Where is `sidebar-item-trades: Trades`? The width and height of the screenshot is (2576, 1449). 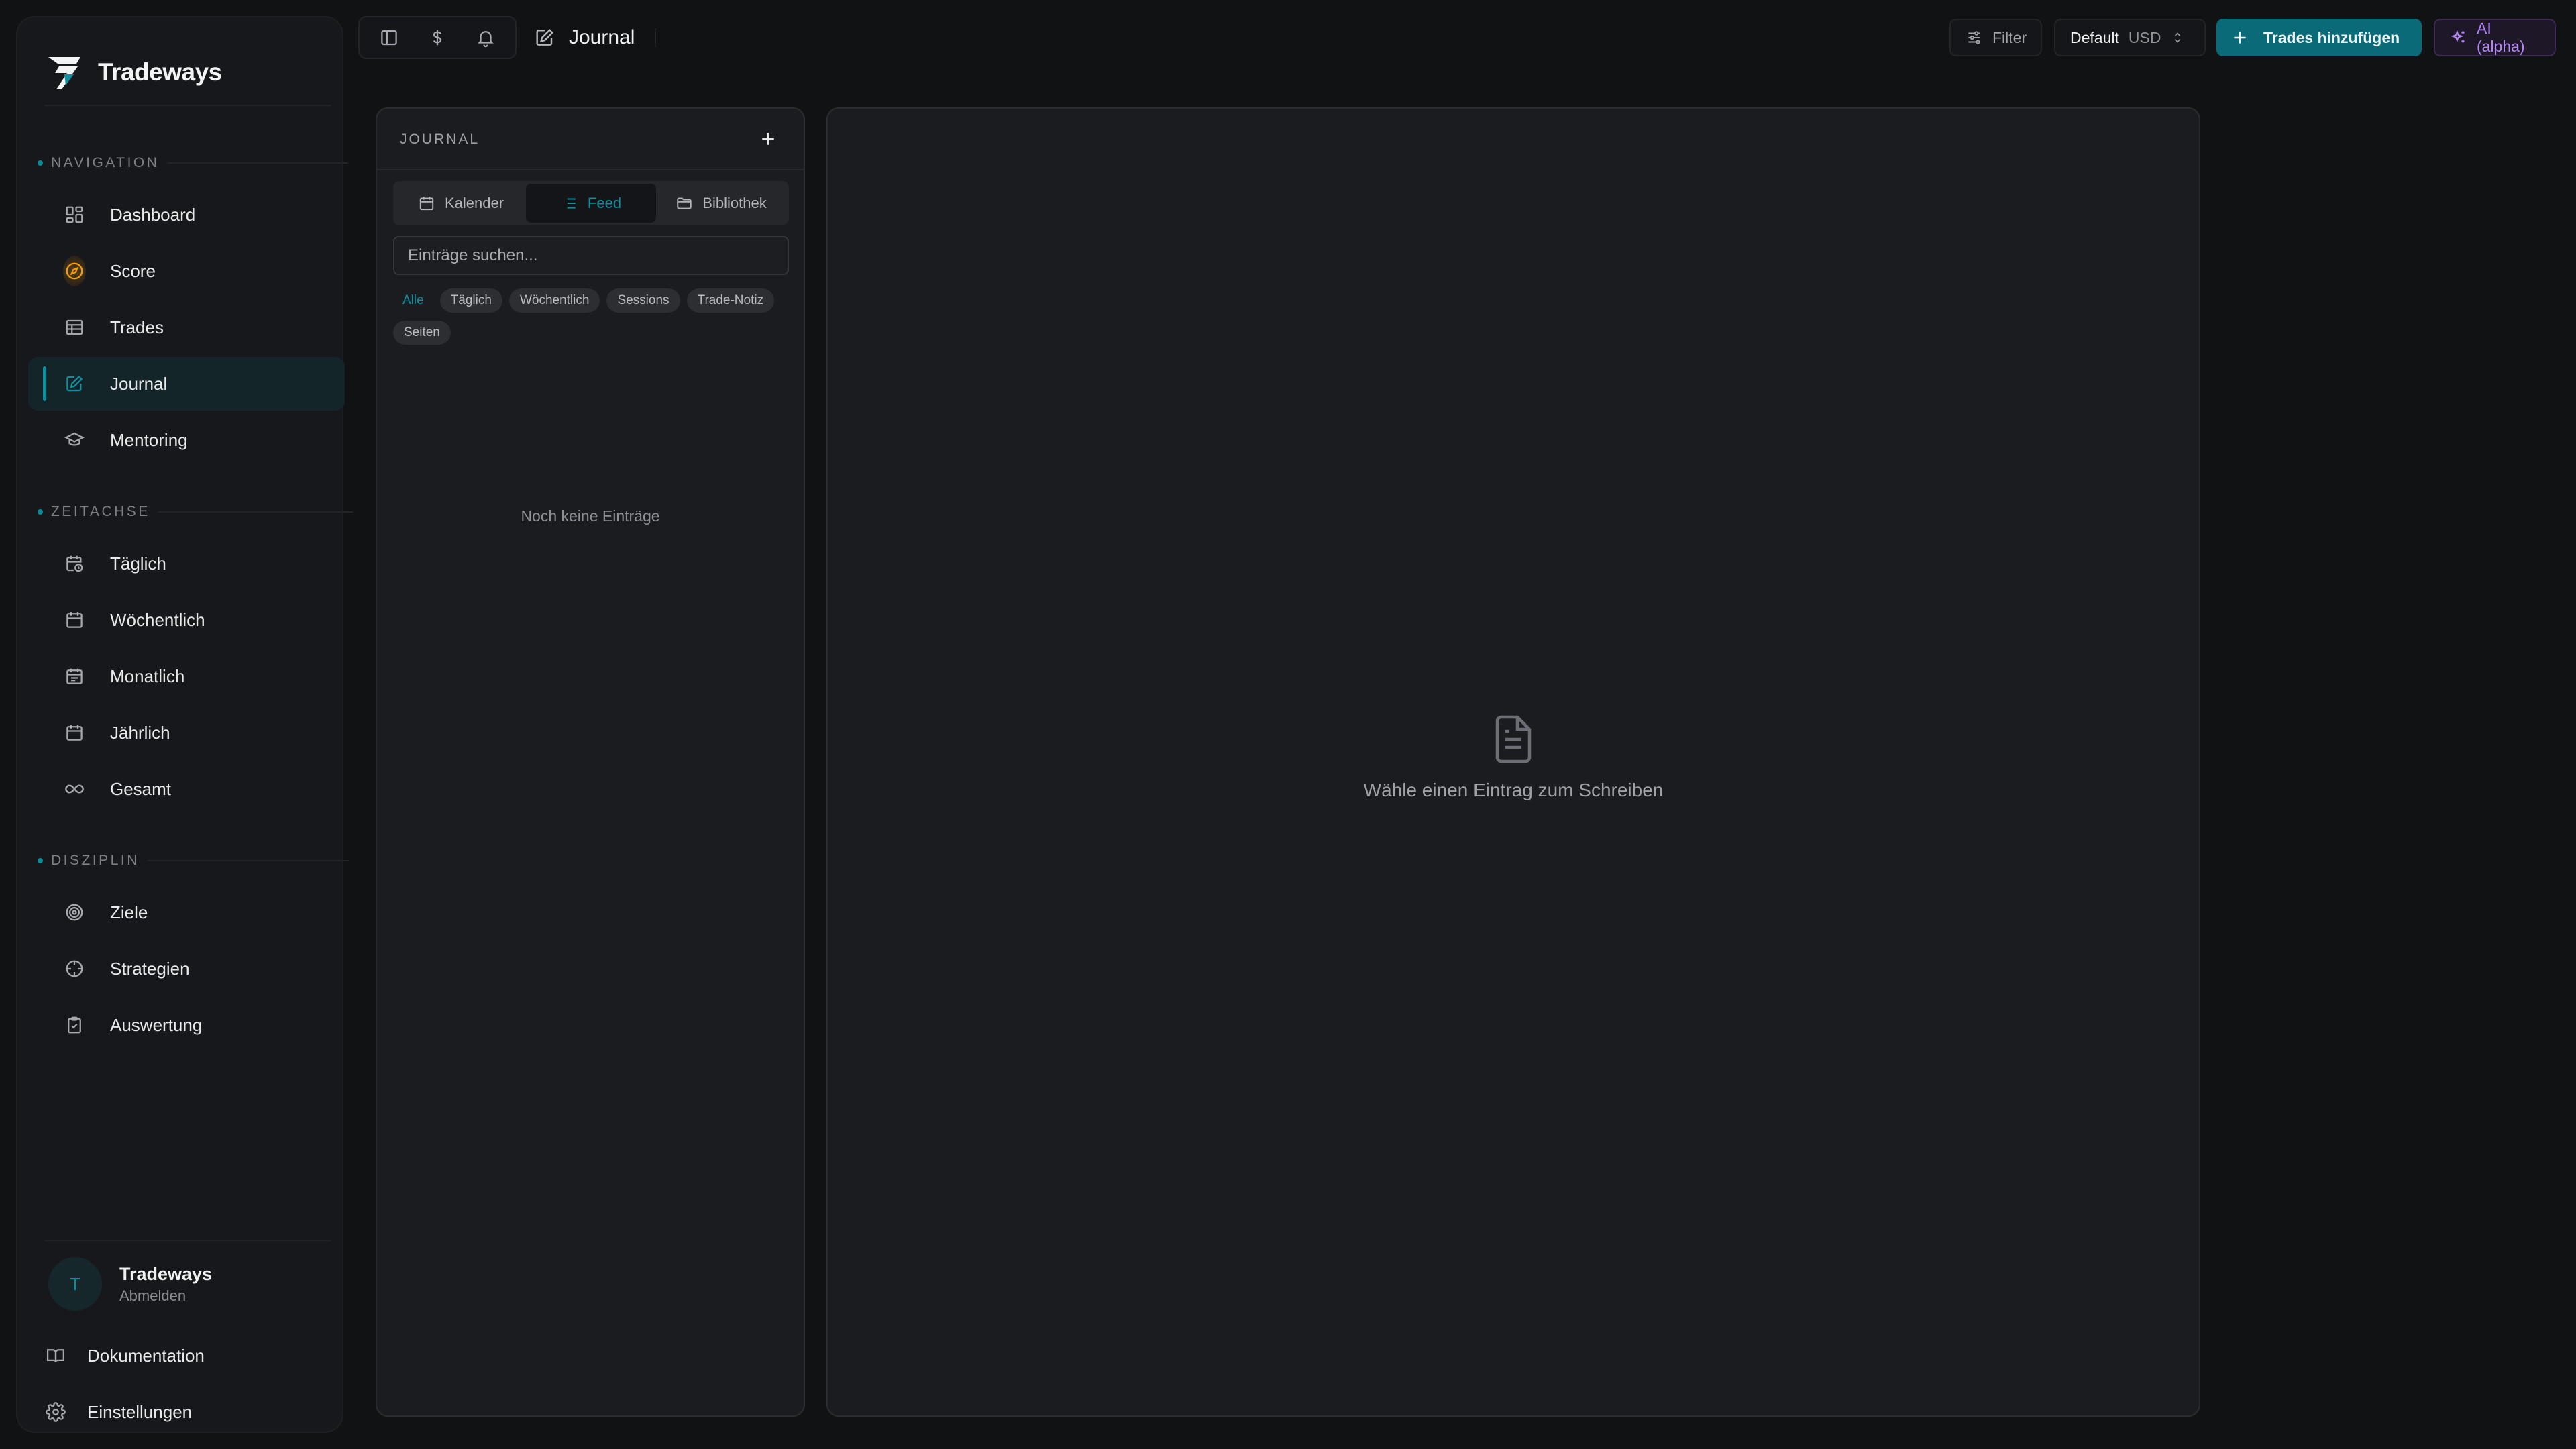 sidebar-item-trades: Trades is located at coordinates (186, 327).